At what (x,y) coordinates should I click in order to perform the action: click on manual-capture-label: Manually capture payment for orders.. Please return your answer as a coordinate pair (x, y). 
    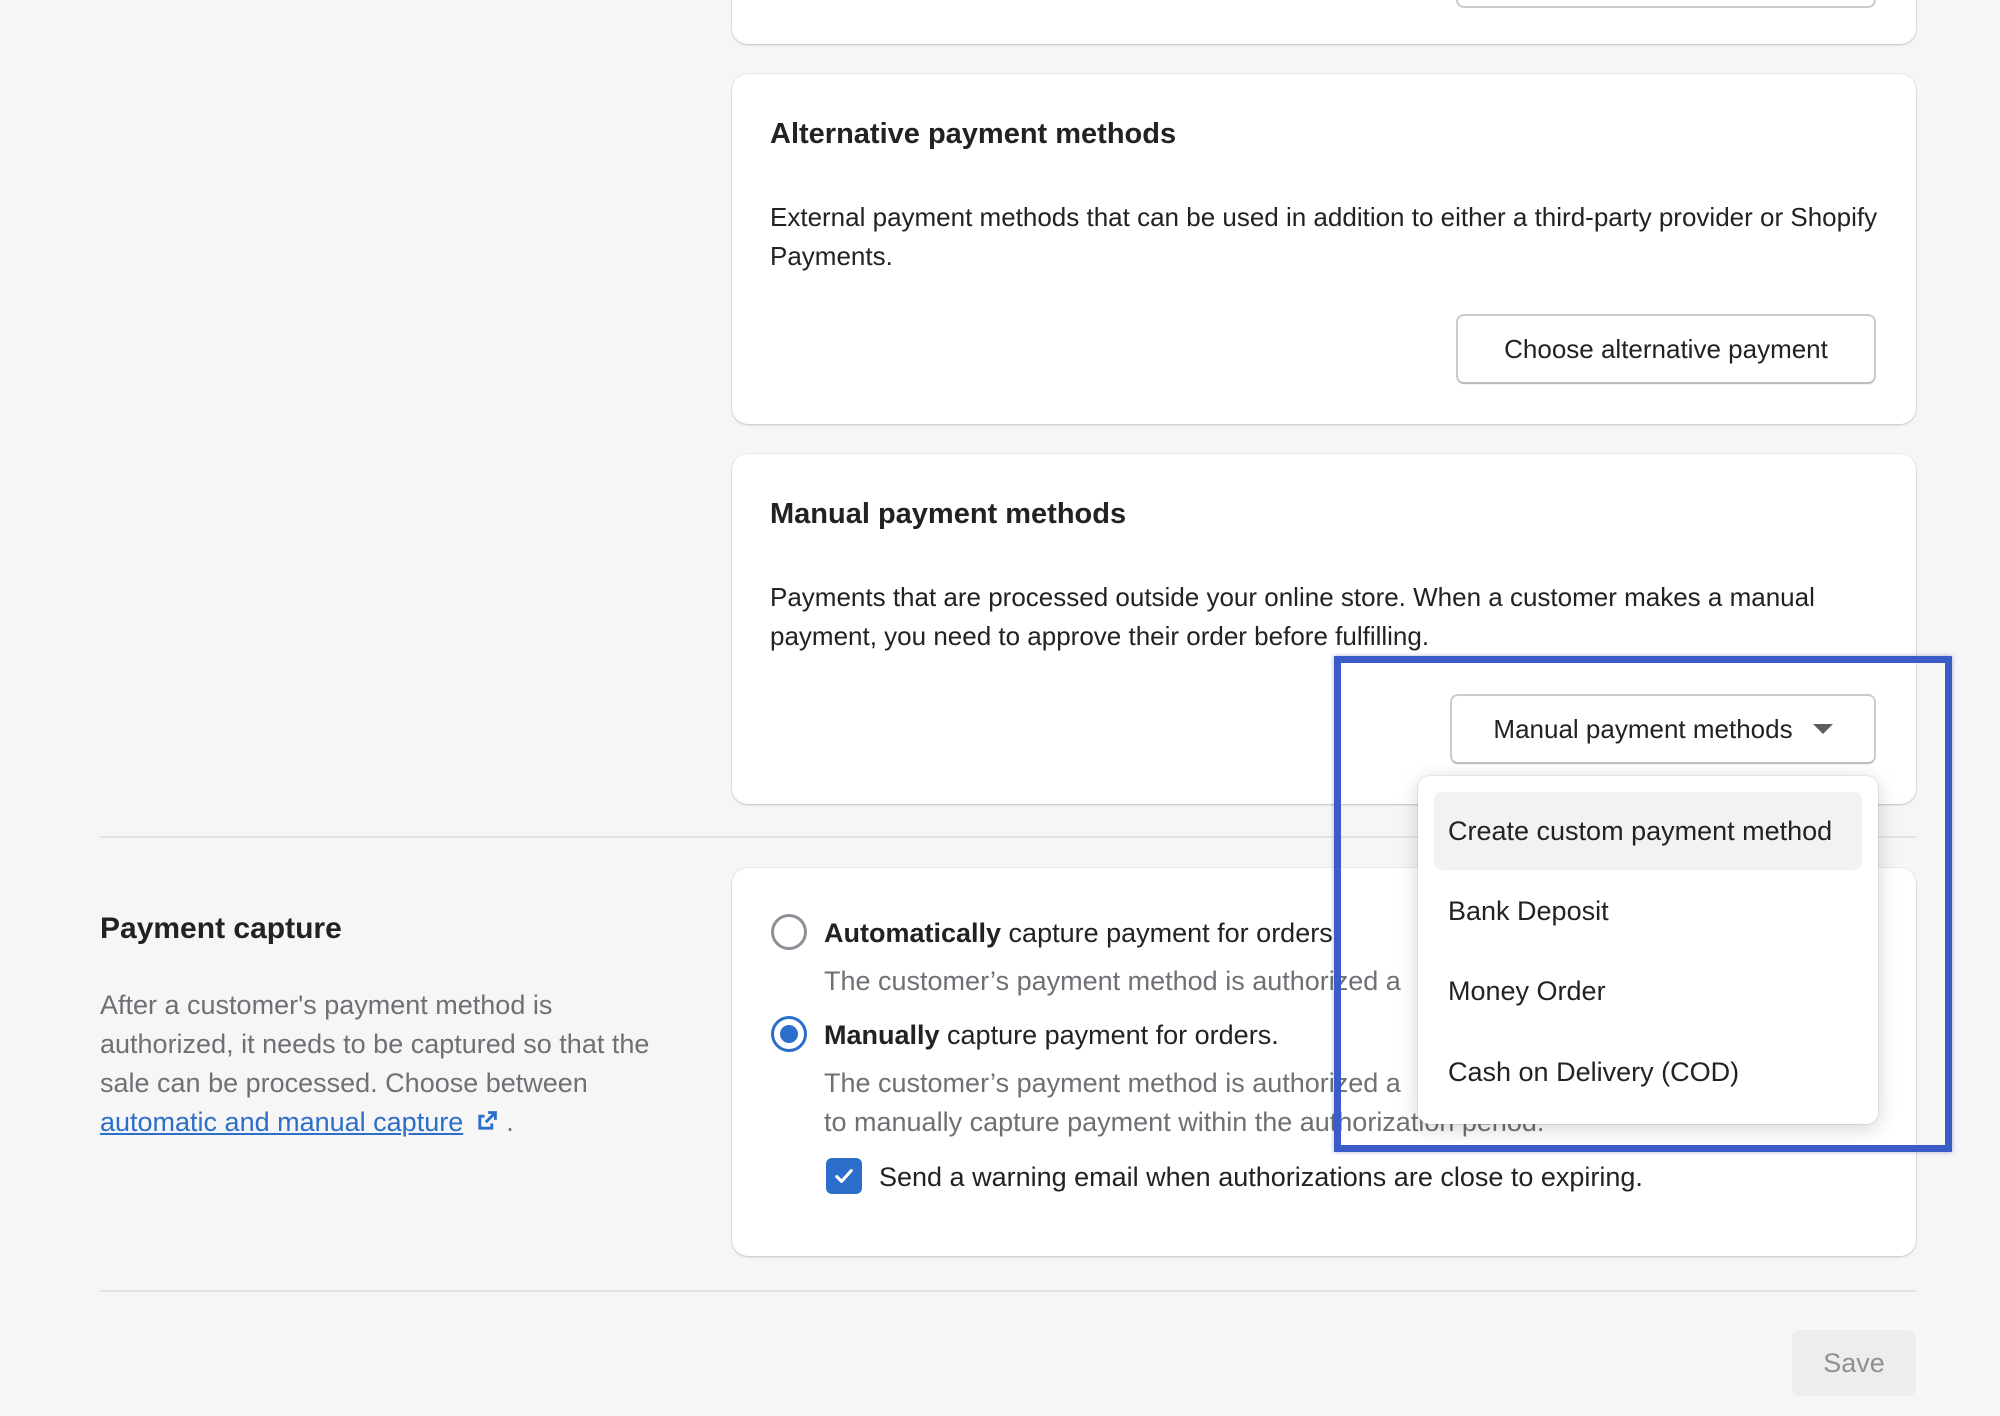
    Looking at the image, I should click on (1051, 1035).